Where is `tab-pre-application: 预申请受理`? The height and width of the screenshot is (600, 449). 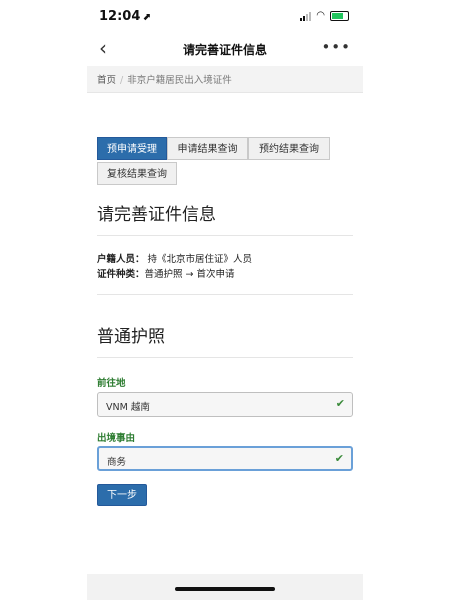 tab-pre-application: 预申请受理 is located at coordinates (132, 148).